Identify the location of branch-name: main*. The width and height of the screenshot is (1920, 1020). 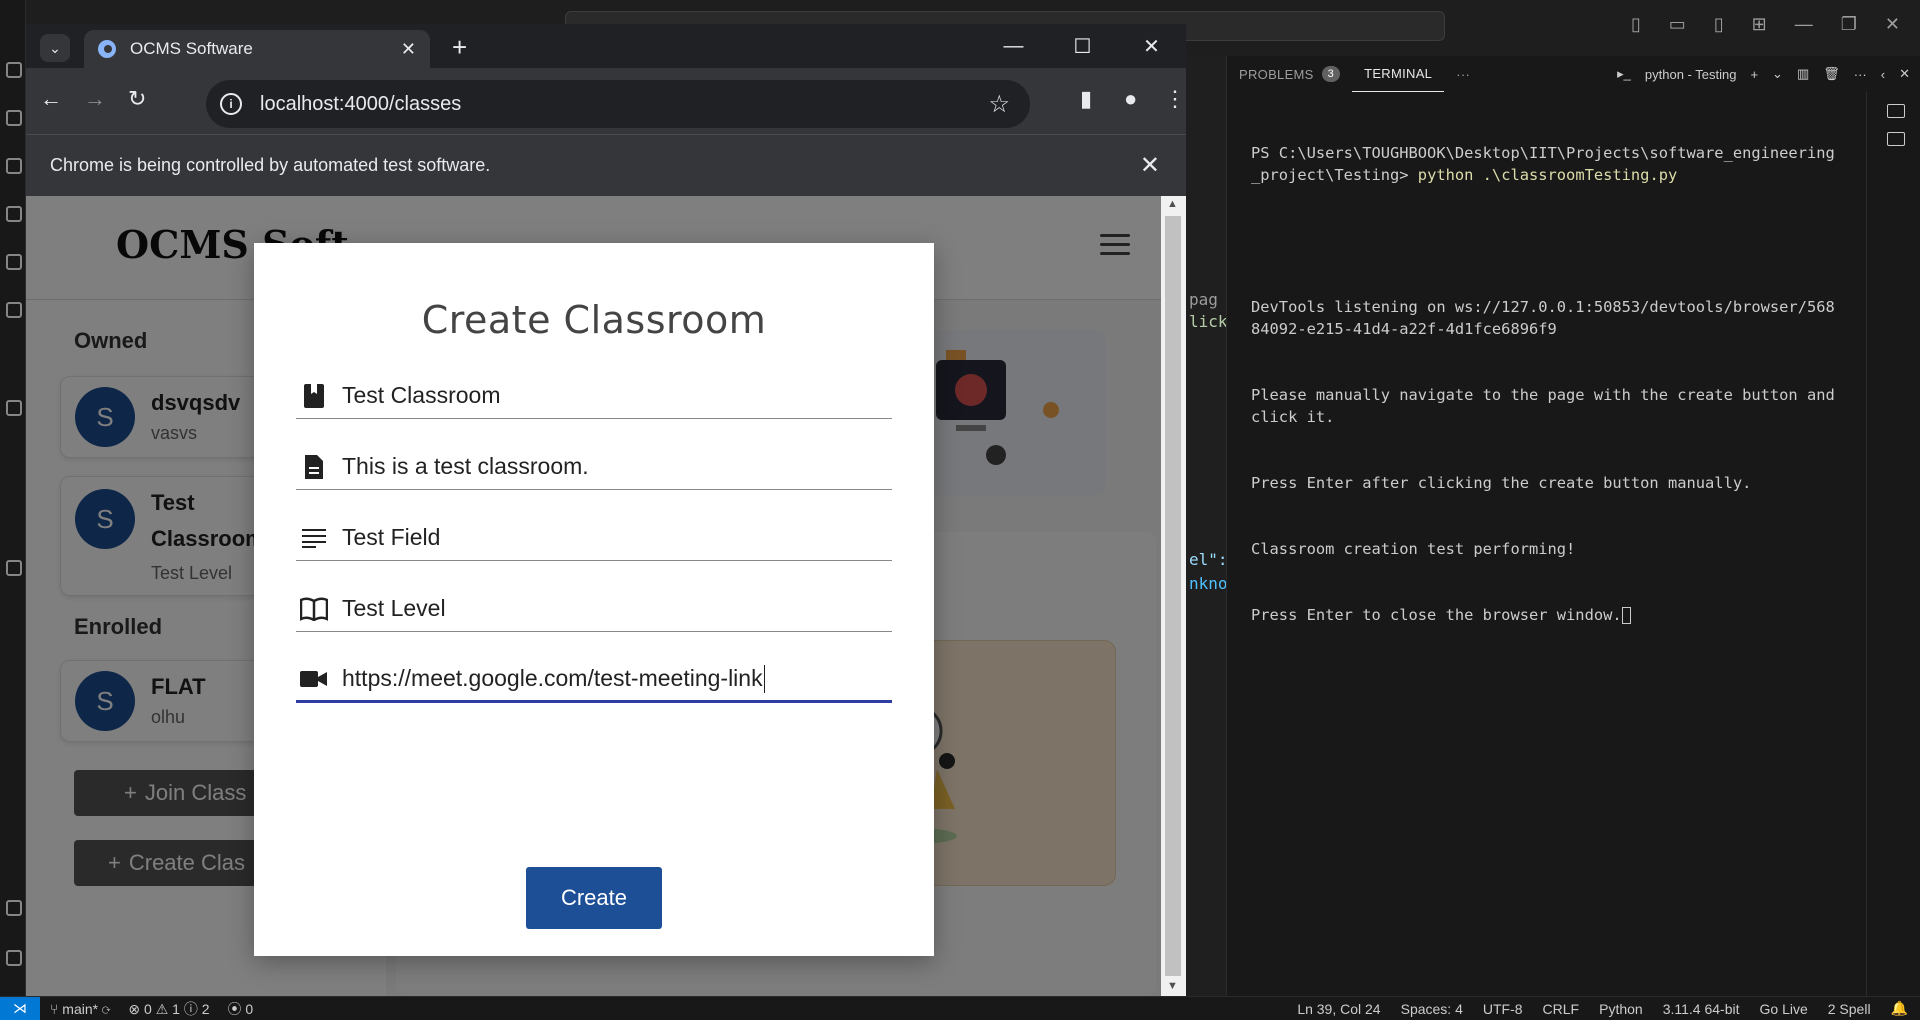
(80, 1008).